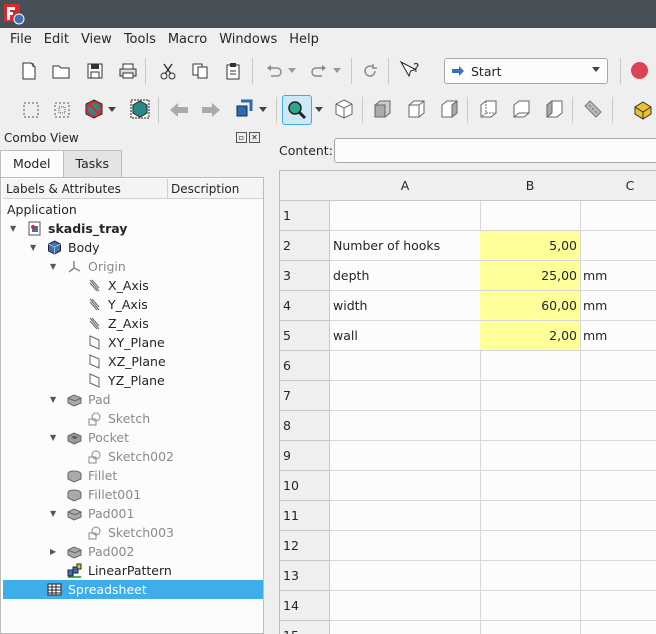 This screenshot has width=656, height=634. Describe the element at coordinates (526, 71) in the screenshot. I see `workbench-select: Start` at that location.